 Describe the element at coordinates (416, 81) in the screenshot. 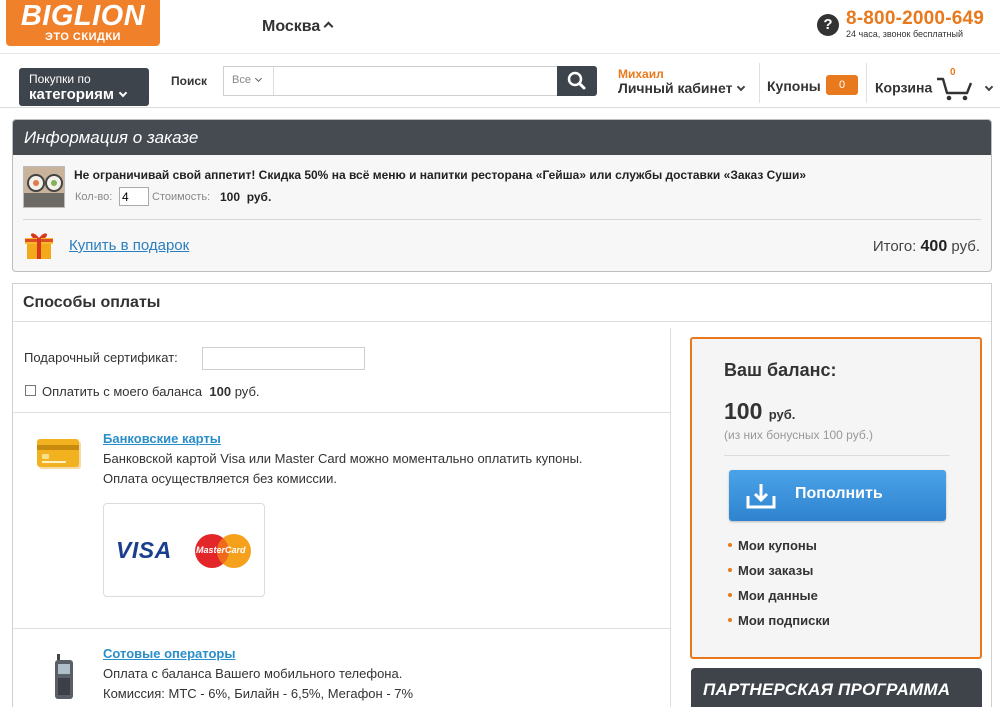

I see `search-input` at that location.